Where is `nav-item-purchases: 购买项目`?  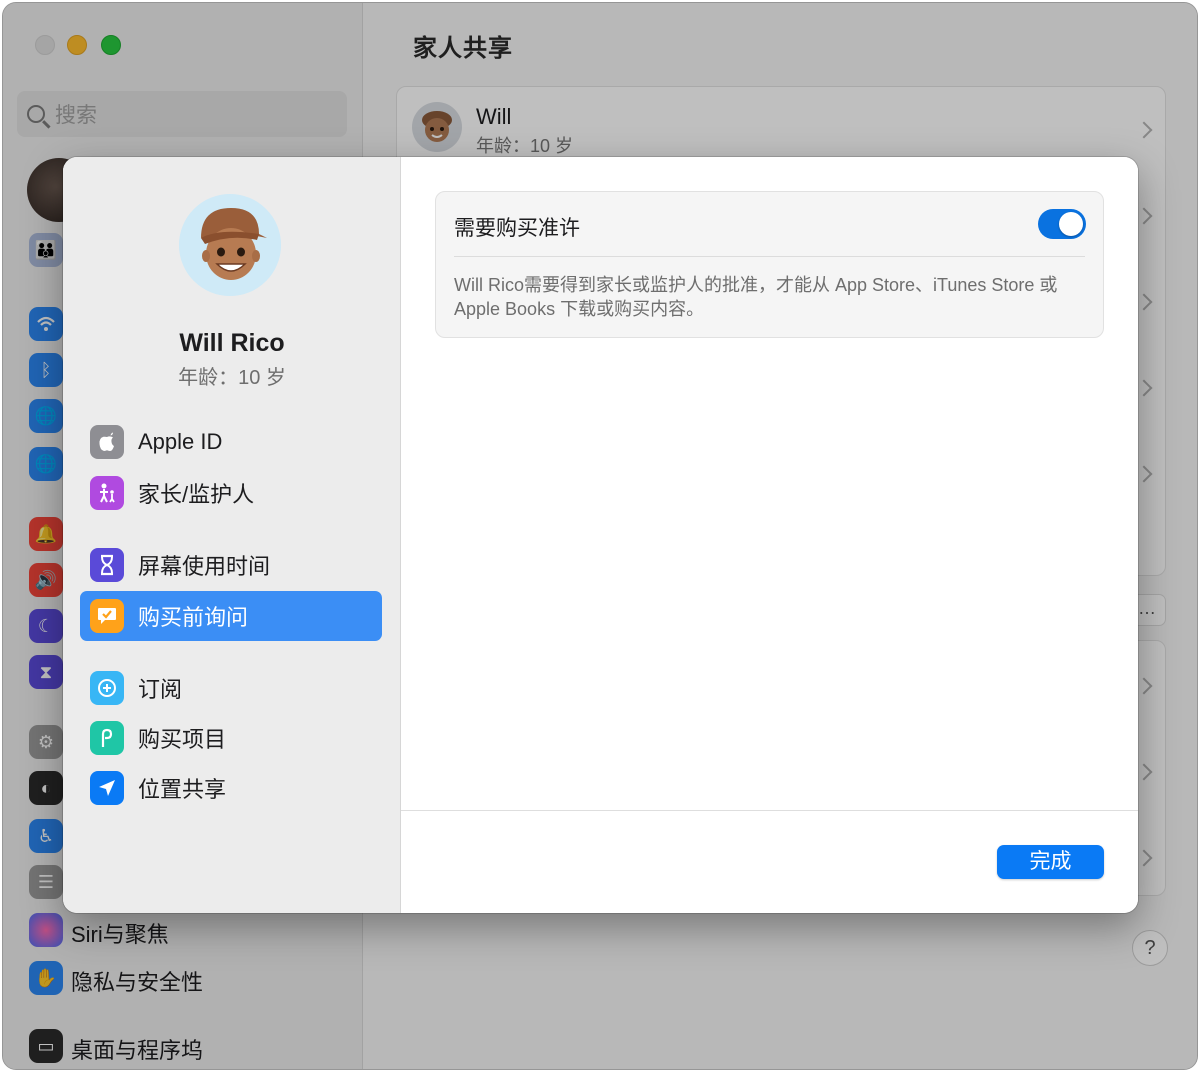 nav-item-purchases: 购买项目 is located at coordinates (231, 738).